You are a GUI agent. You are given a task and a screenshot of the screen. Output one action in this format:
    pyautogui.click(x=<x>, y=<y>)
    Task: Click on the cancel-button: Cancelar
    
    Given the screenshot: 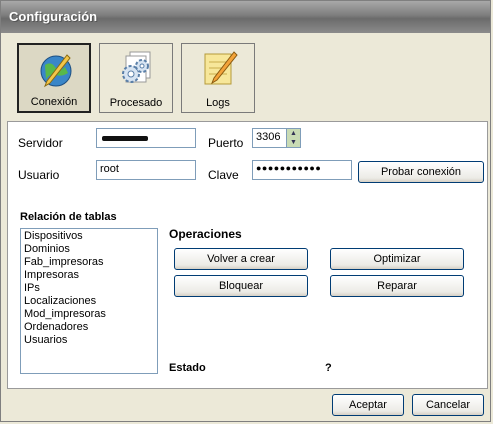 What is the action you would take?
    pyautogui.click(x=448, y=405)
    